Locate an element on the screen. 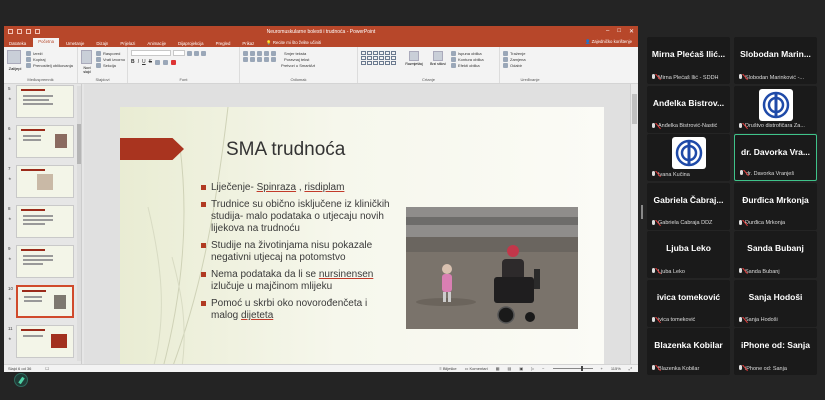 The width and height of the screenshot is (825, 400). increase-indent-icon is located at coordinates (266, 53).